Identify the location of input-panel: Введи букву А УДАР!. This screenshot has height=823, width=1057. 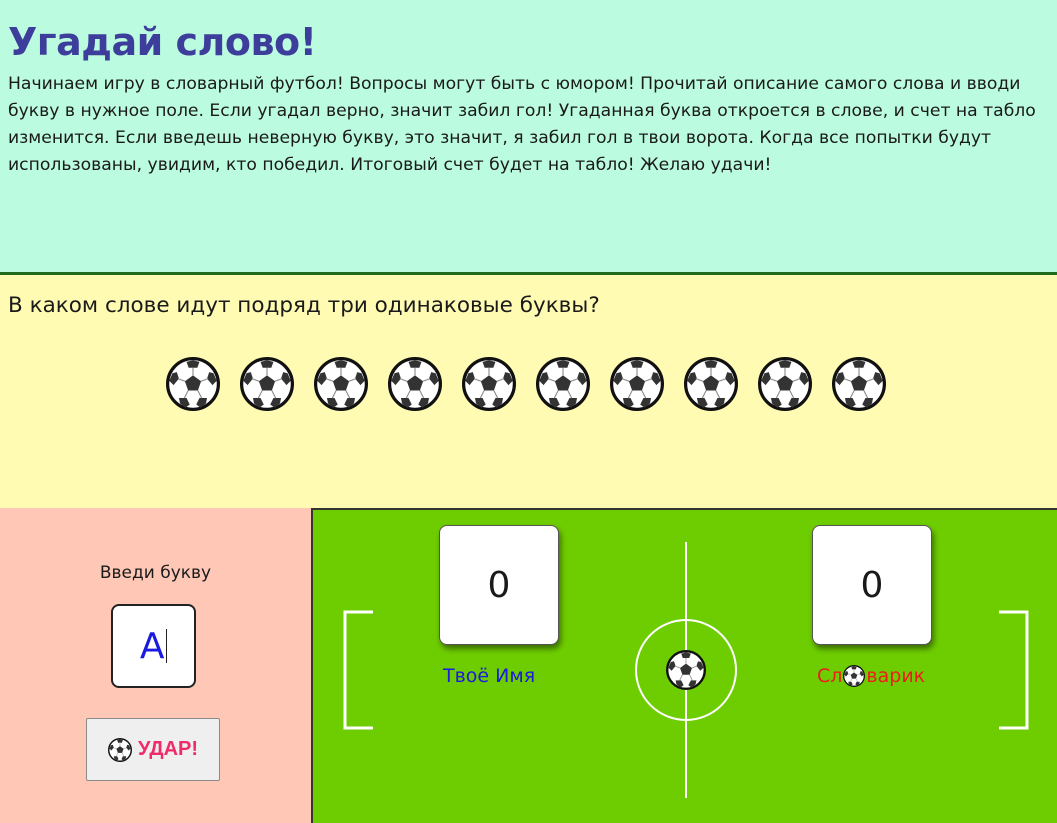
(155, 665).